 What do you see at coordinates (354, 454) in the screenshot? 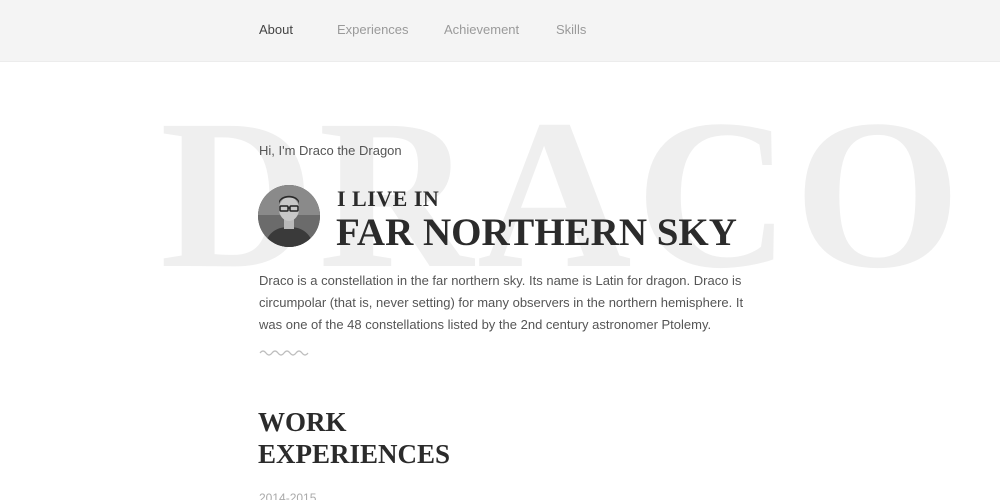
I see `work-title-line2: EXPERIENCES` at bounding box center [354, 454].